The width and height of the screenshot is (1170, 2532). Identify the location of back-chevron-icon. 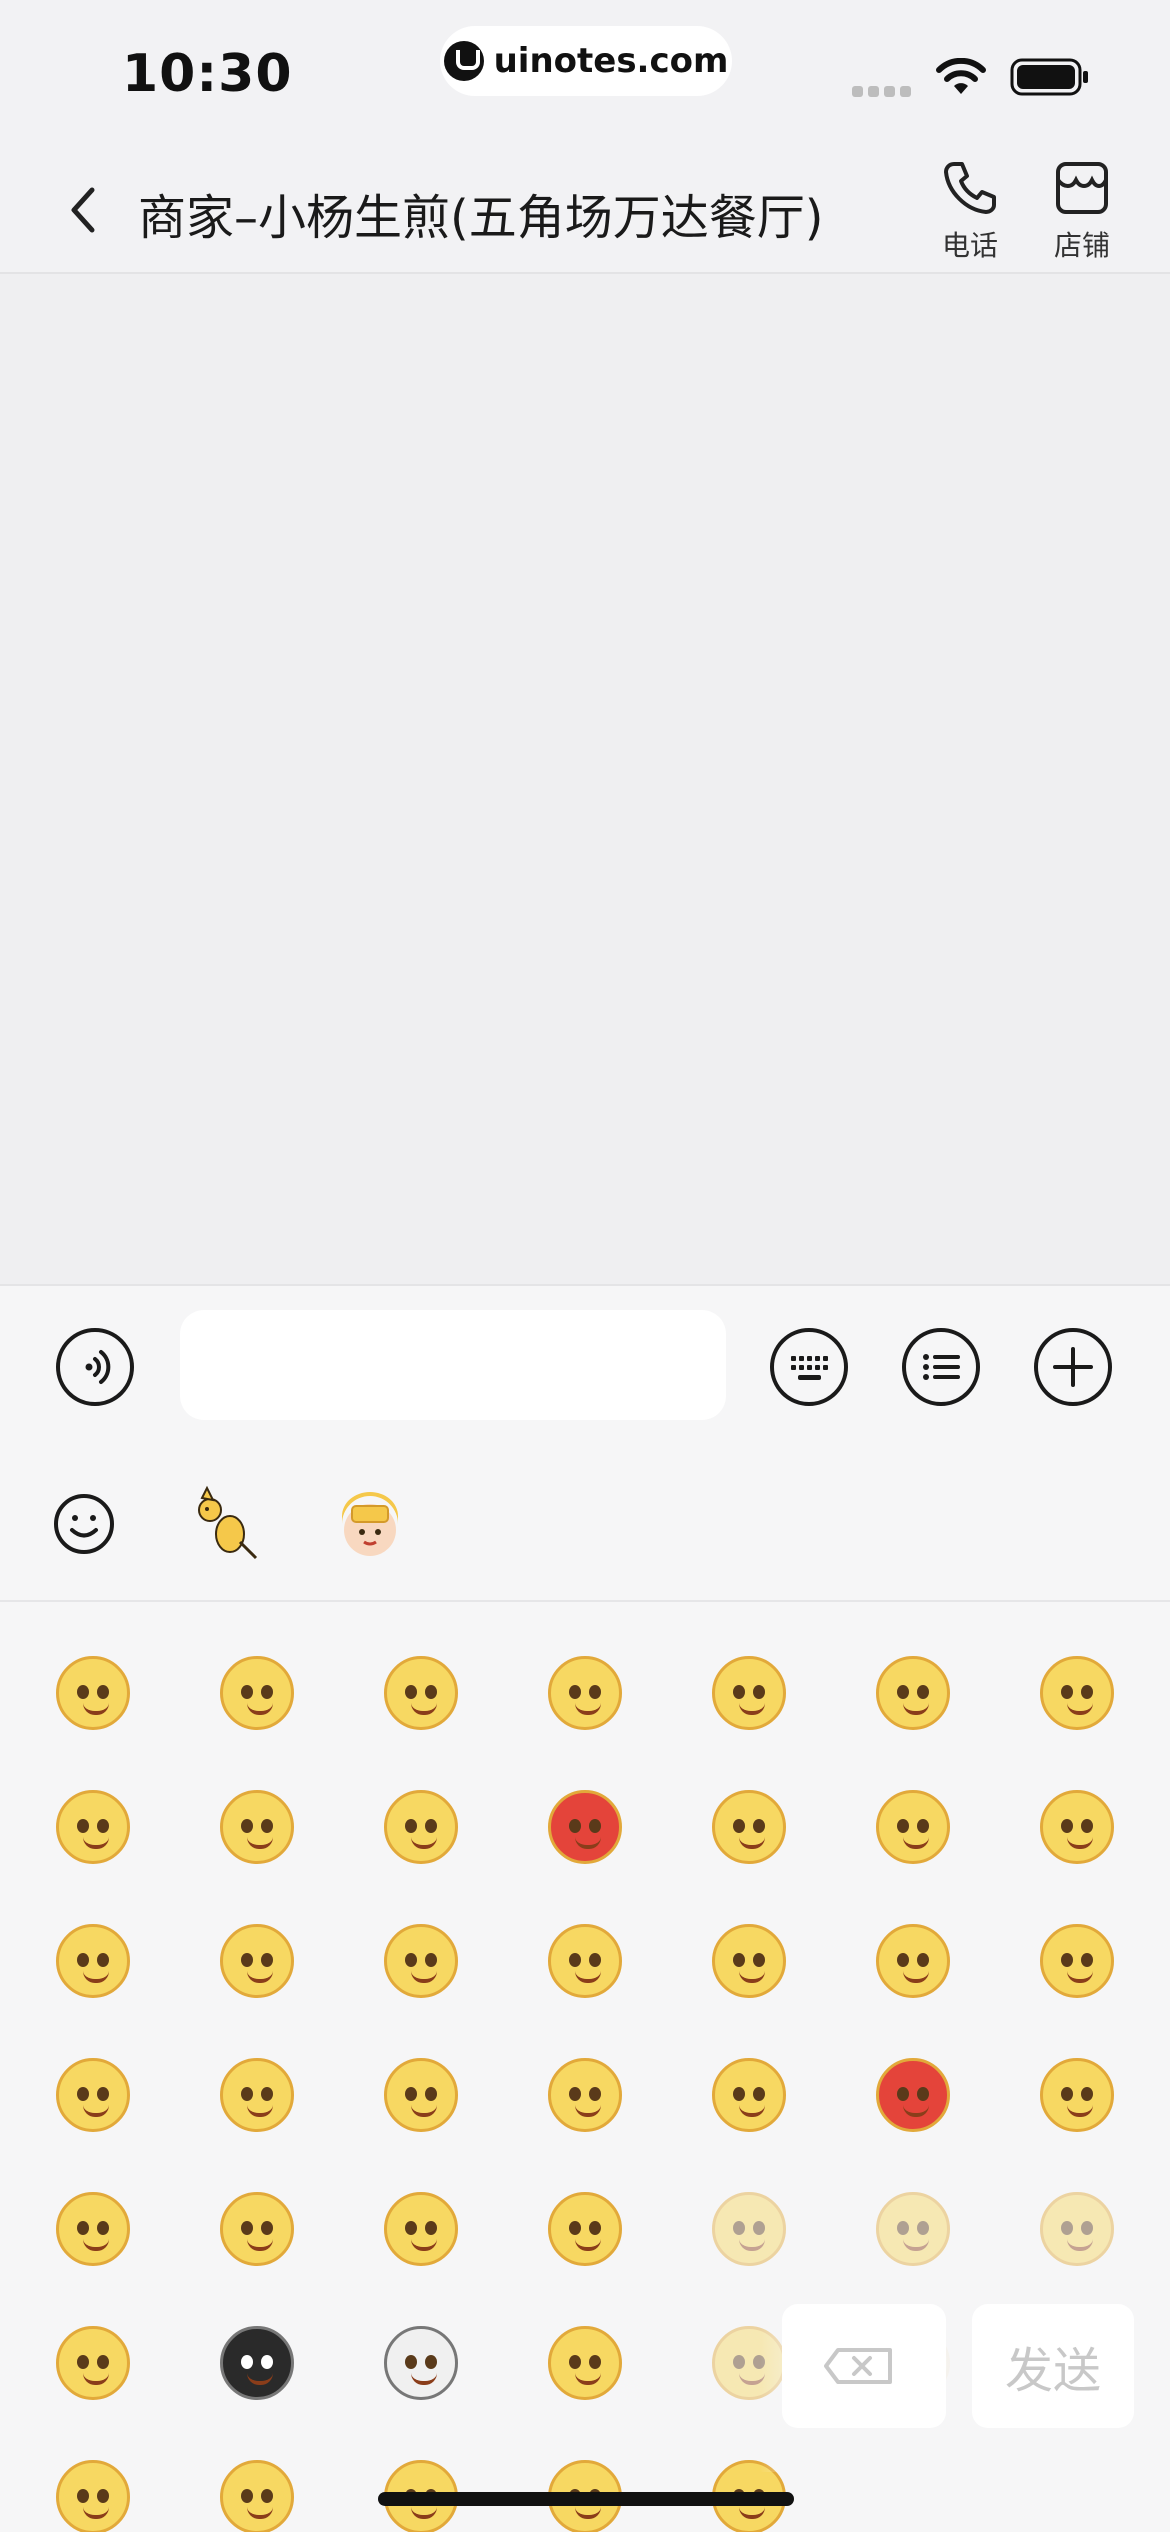
(84, 210).